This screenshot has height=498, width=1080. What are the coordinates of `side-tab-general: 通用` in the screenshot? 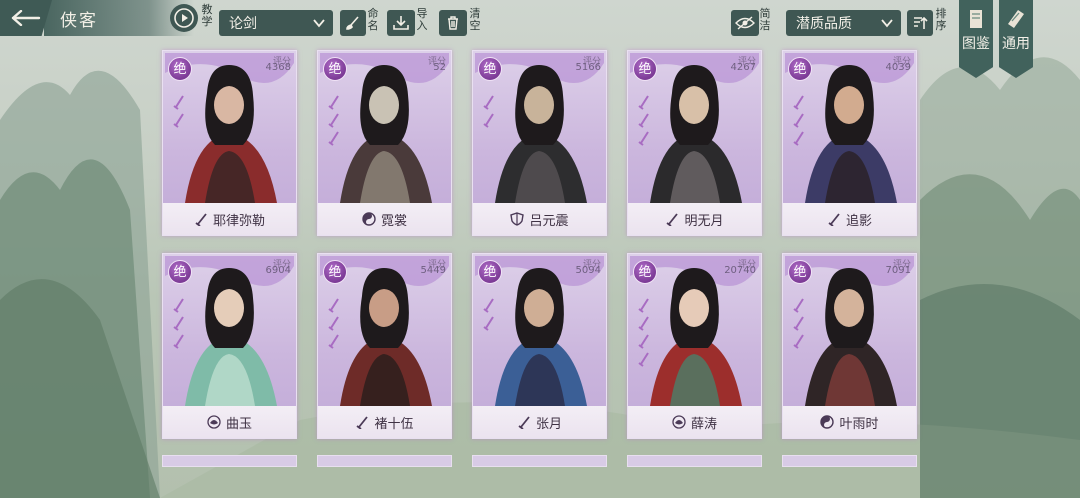 It's located at (1016, 39).